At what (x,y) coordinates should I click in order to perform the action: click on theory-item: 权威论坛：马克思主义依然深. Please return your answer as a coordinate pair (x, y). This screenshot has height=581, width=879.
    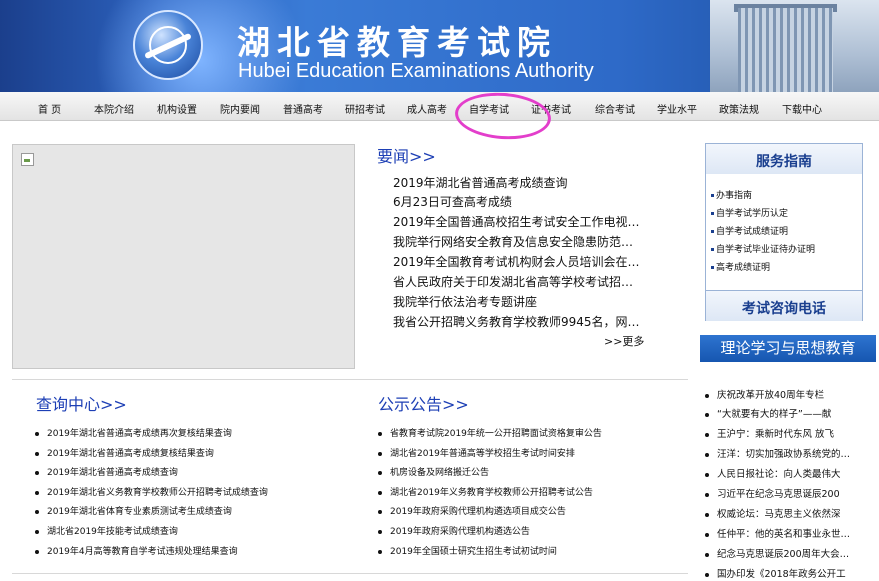
    Looking at the image, I should click on (791, 513).